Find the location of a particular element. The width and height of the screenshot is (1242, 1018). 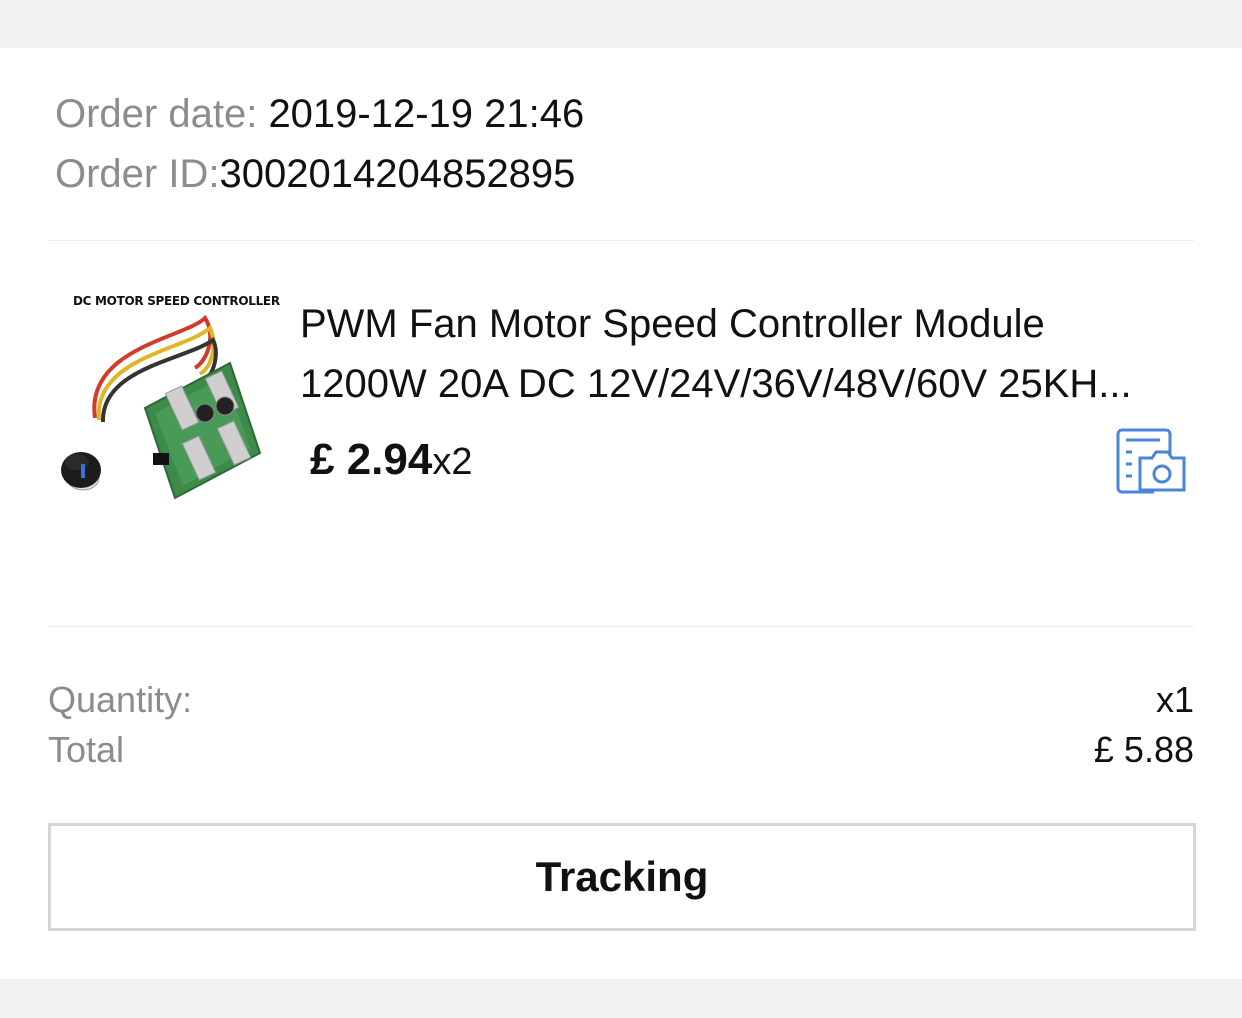

item-quantity: x2 is located at coordinates (452, 462).